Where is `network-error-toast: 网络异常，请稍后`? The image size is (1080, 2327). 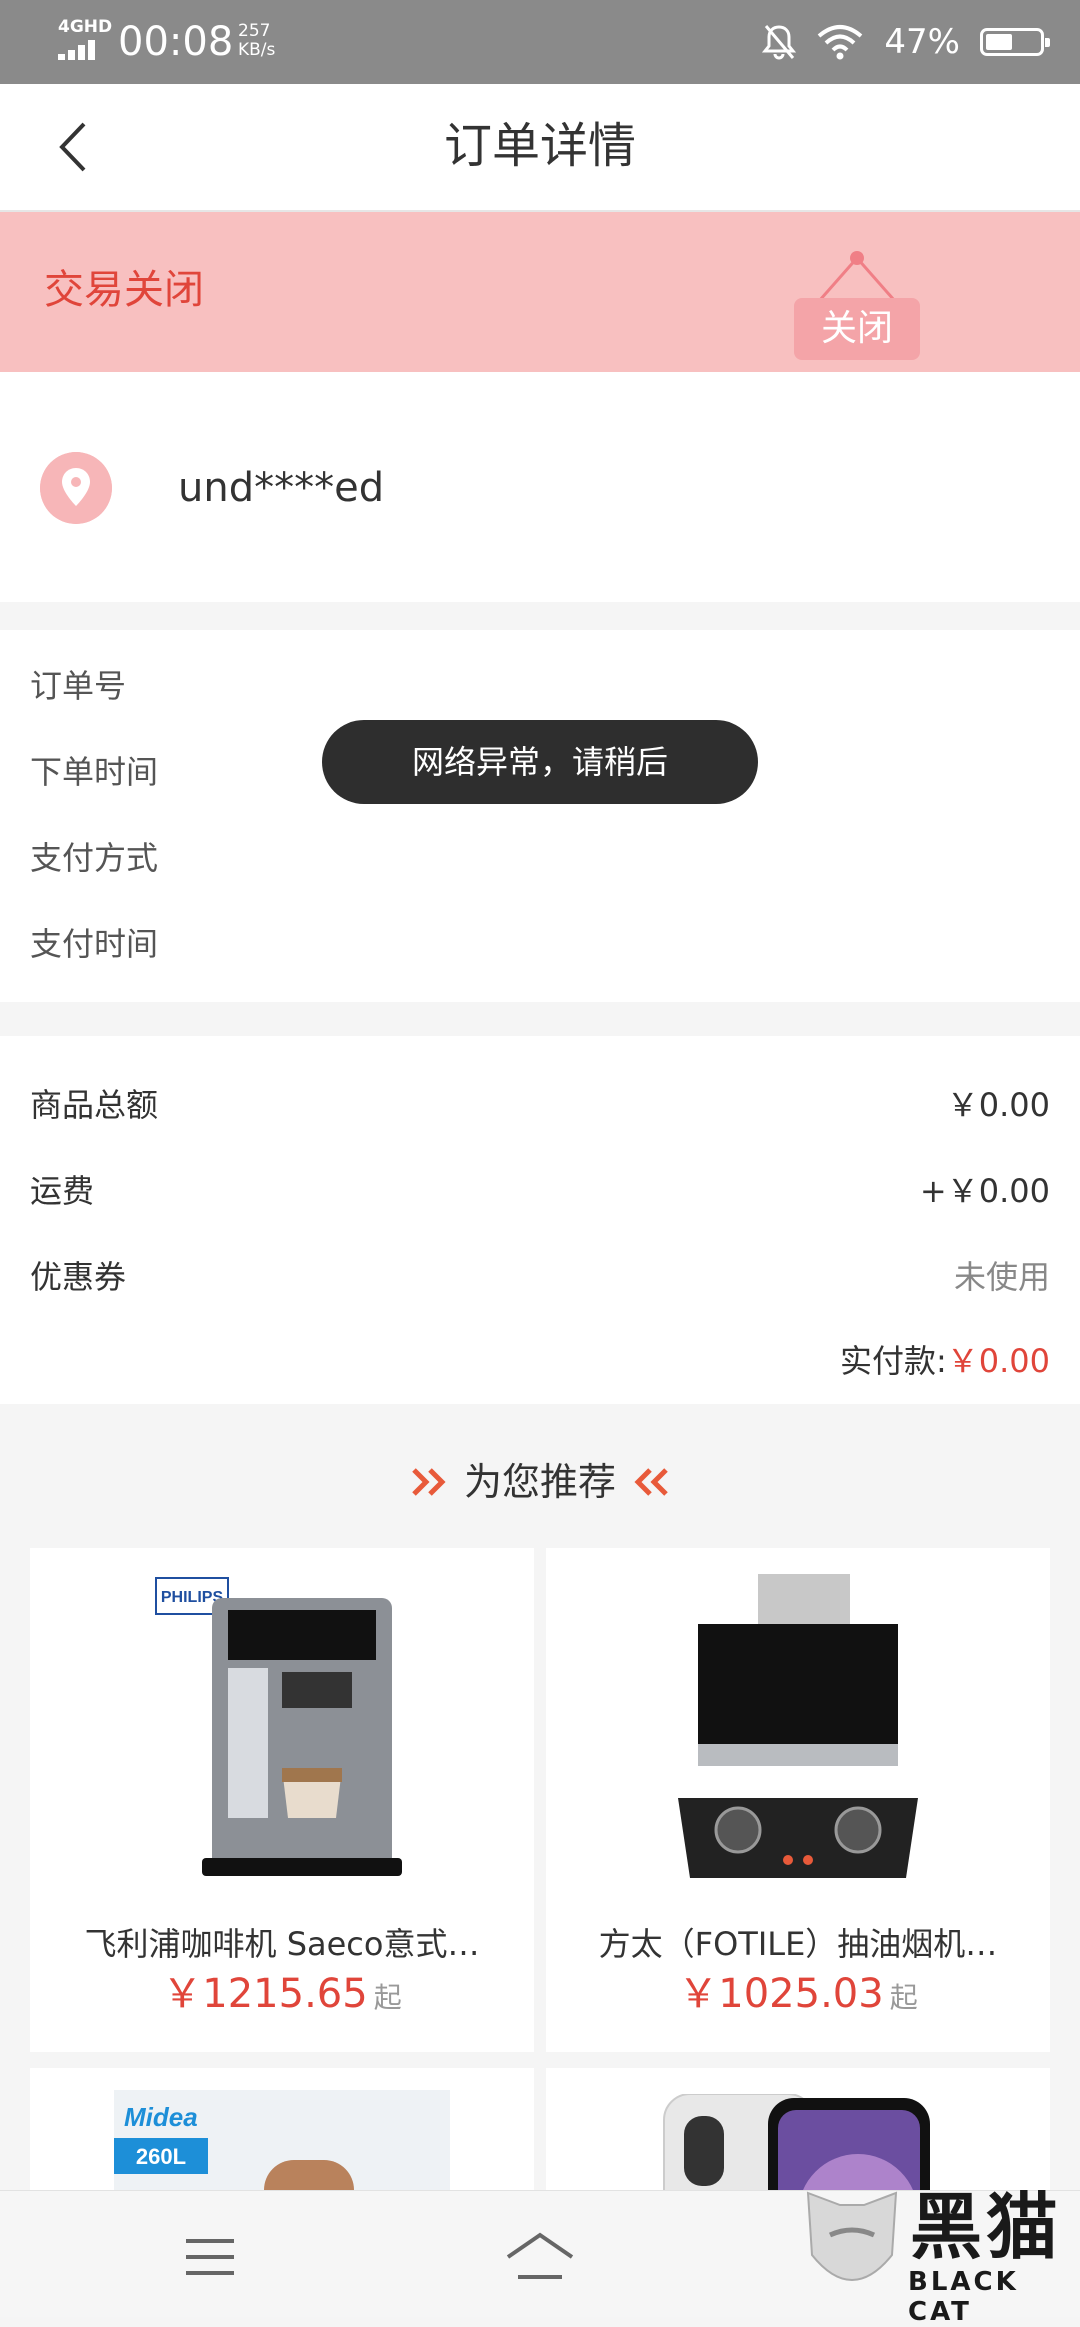 network-error-toast: 网络异常，请稍后 is located at coordinates (540, 762).